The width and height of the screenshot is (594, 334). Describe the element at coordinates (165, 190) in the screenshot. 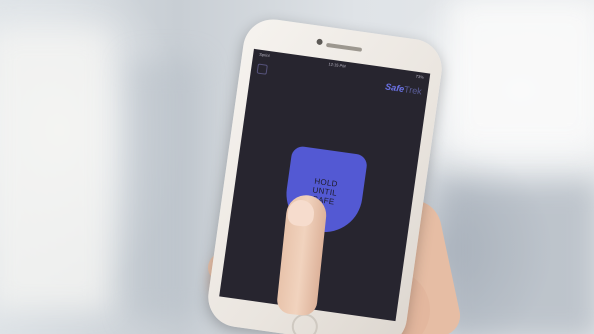

I see `background-blur-mid` at that location.